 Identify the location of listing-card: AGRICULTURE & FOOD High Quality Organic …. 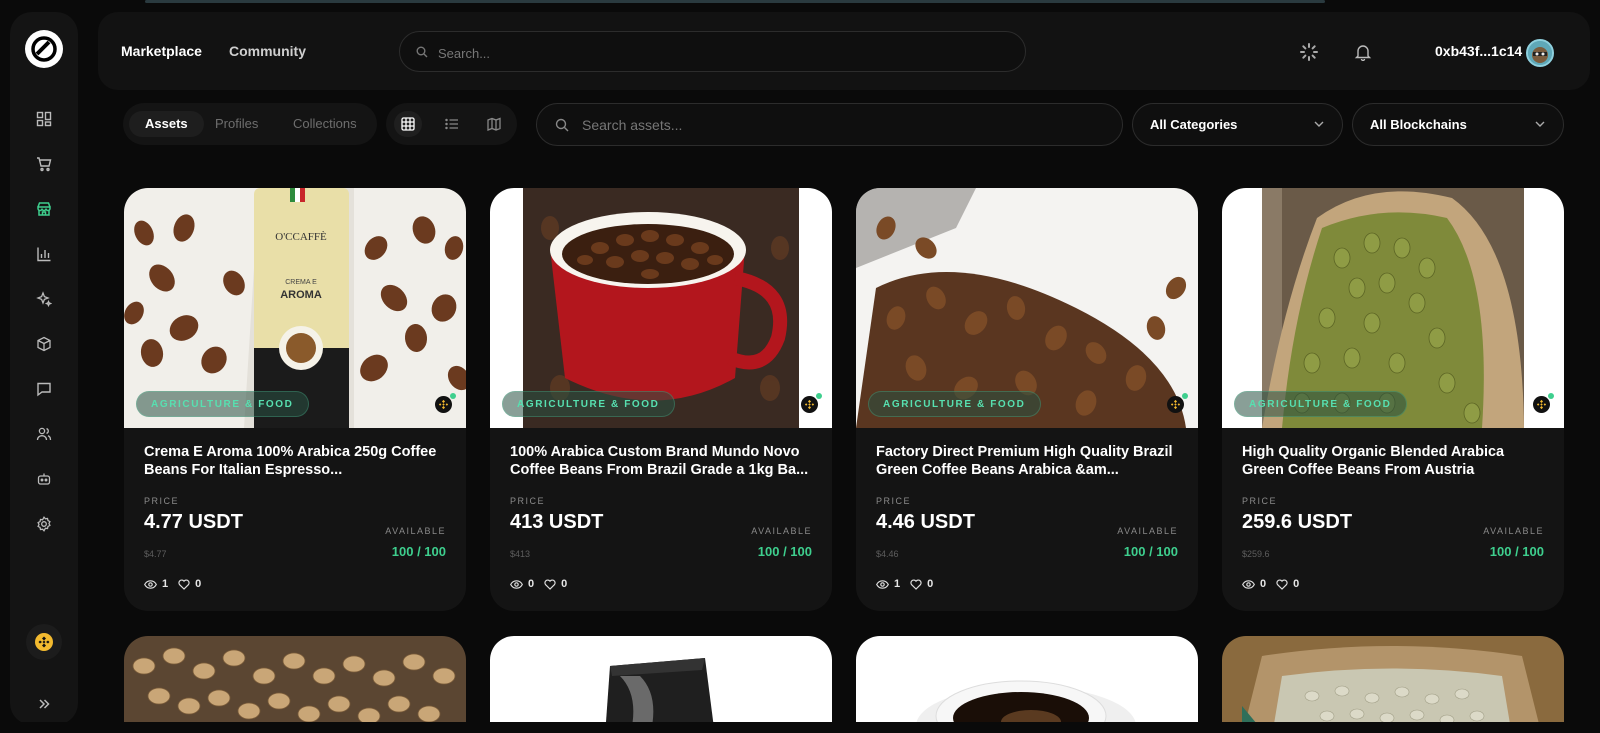
(1393, 399).